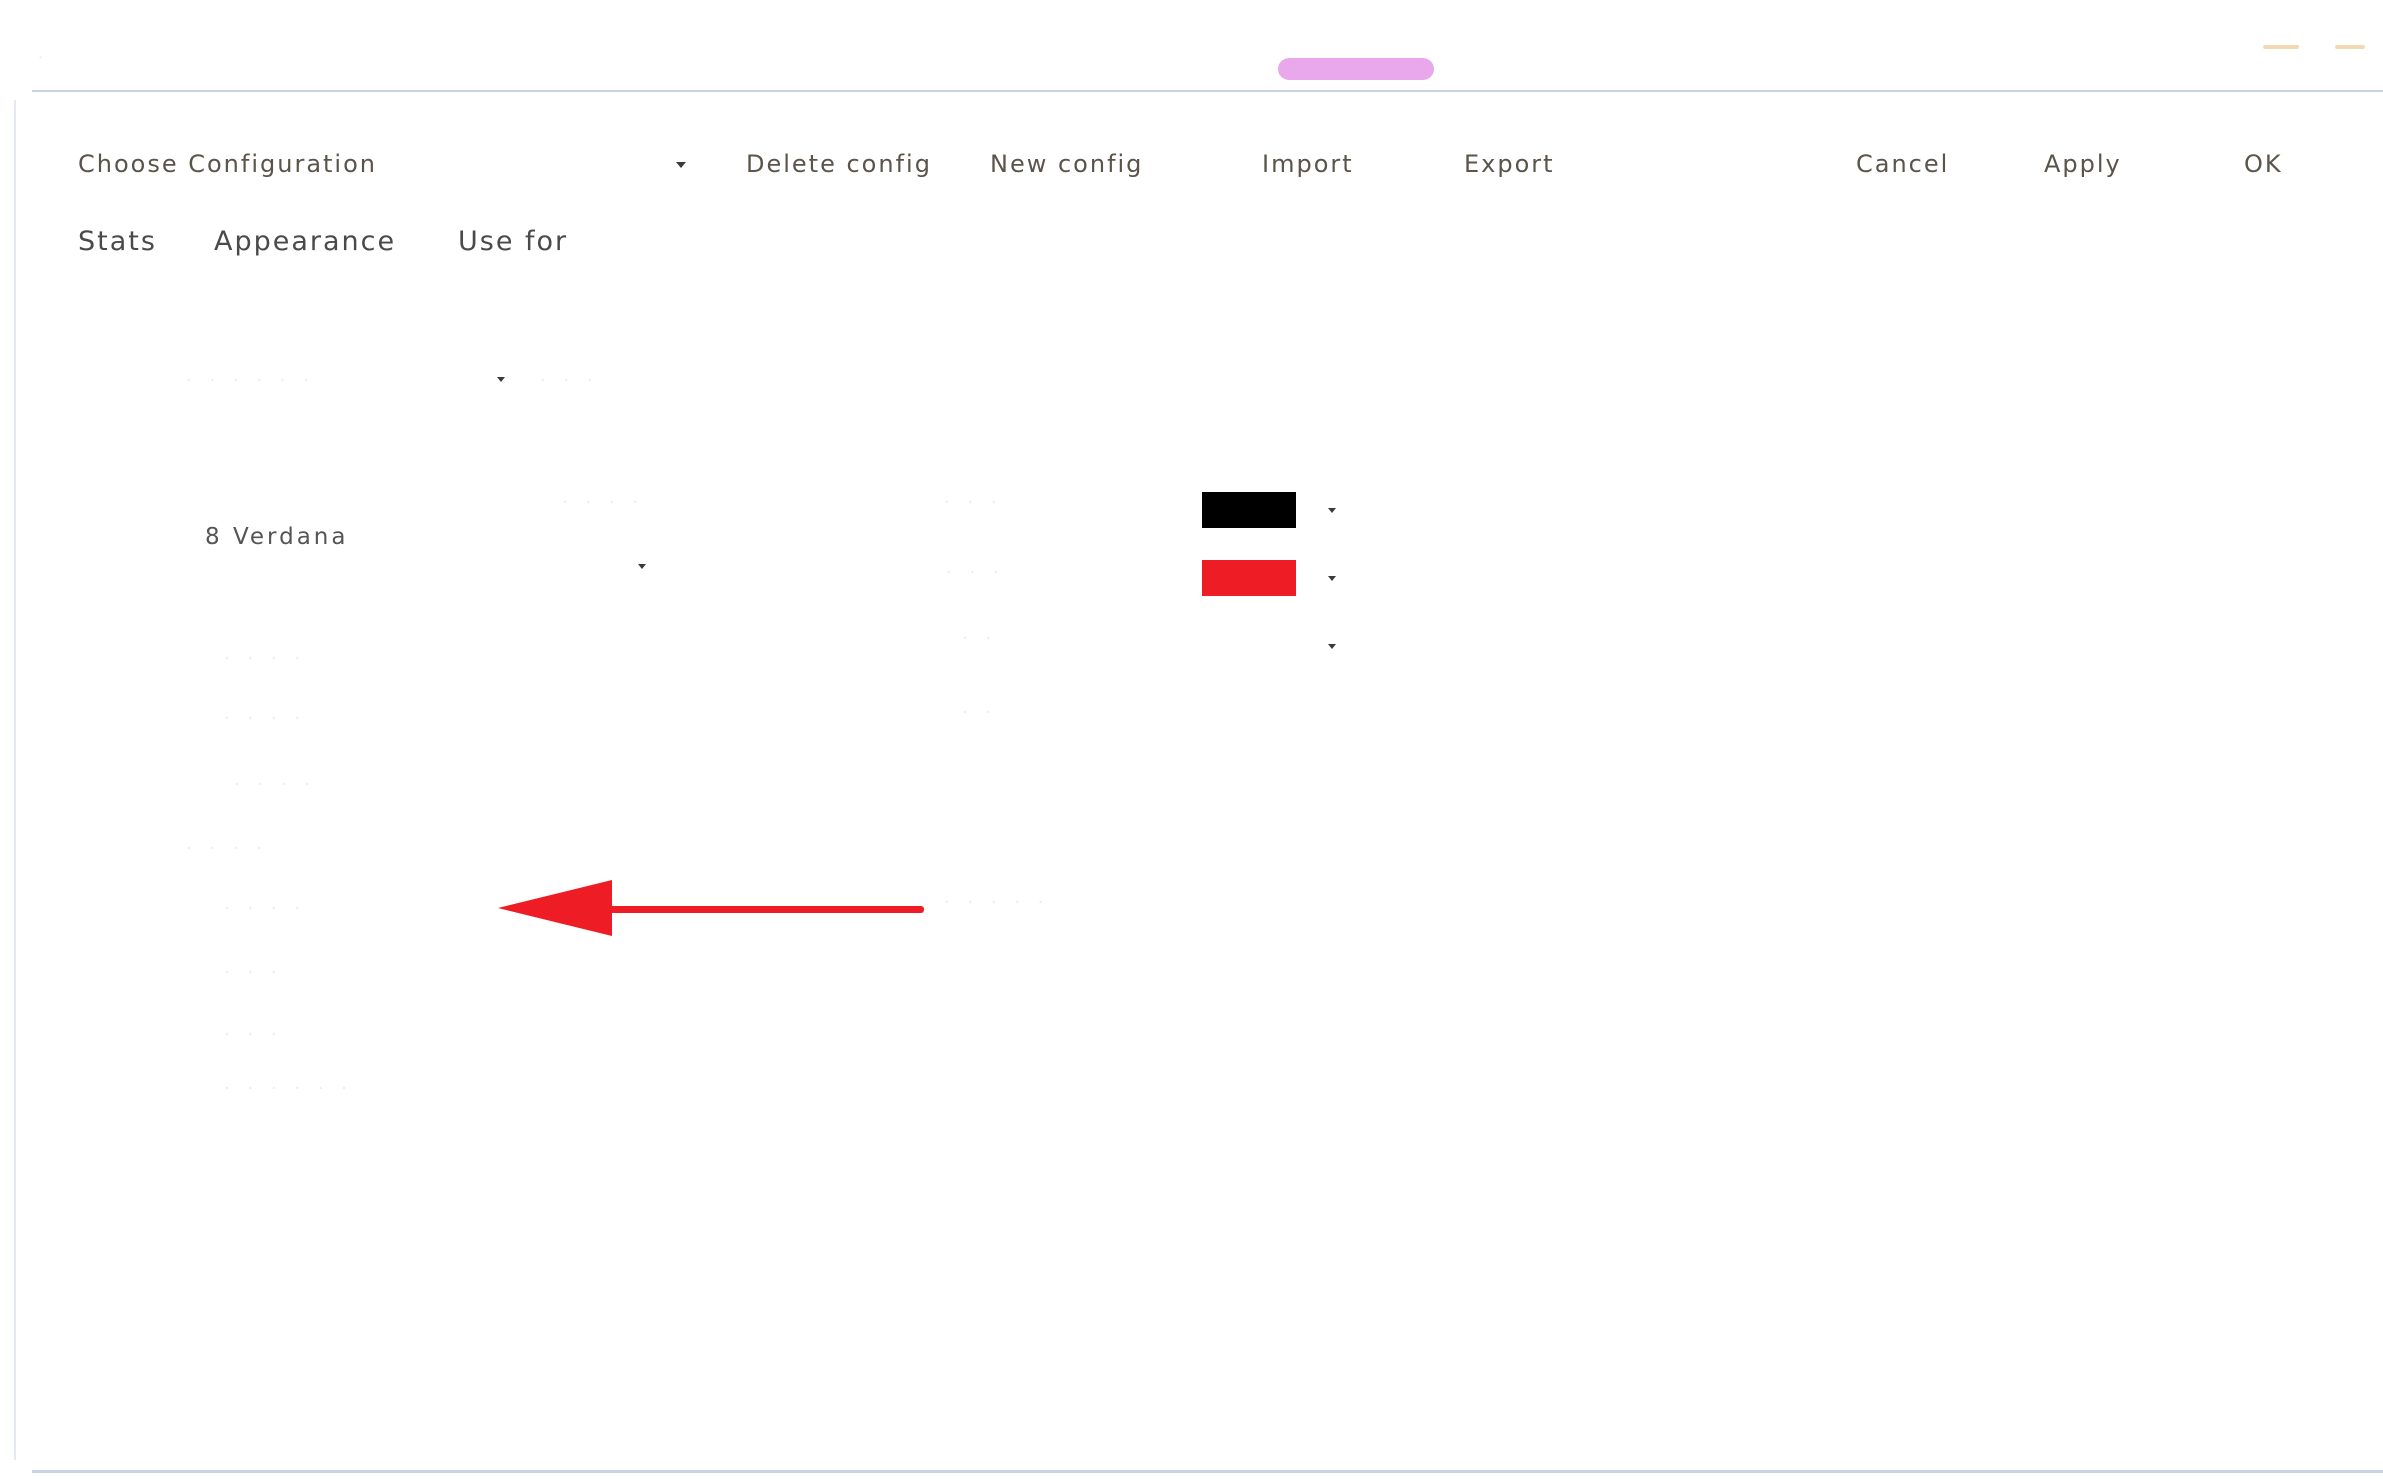  Describe the element at coordinates (1207, 91) in the screenshot. I see `title-divider` at that location.